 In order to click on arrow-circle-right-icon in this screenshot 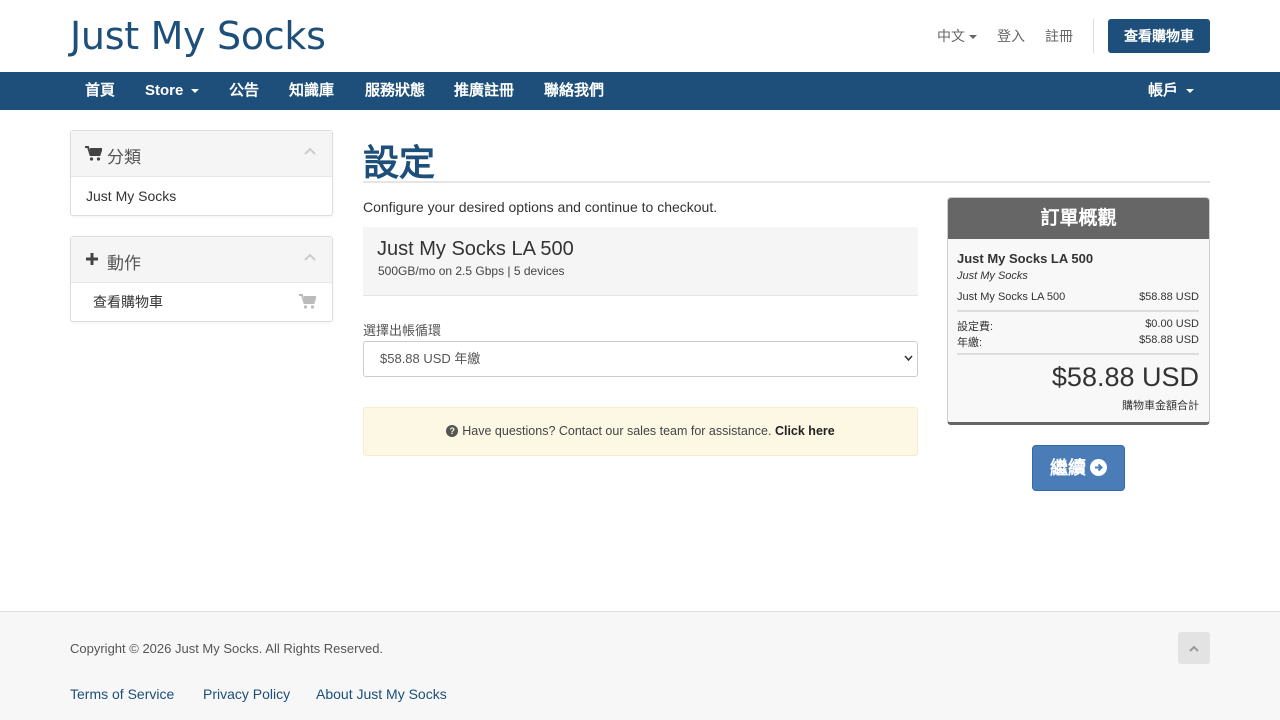, I will do `click(1098, 467)`.